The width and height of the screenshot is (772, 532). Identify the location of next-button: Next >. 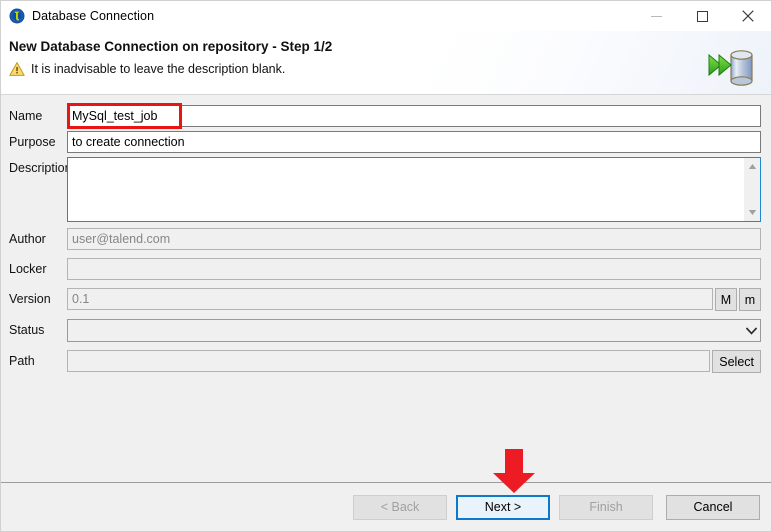
(503, 507).